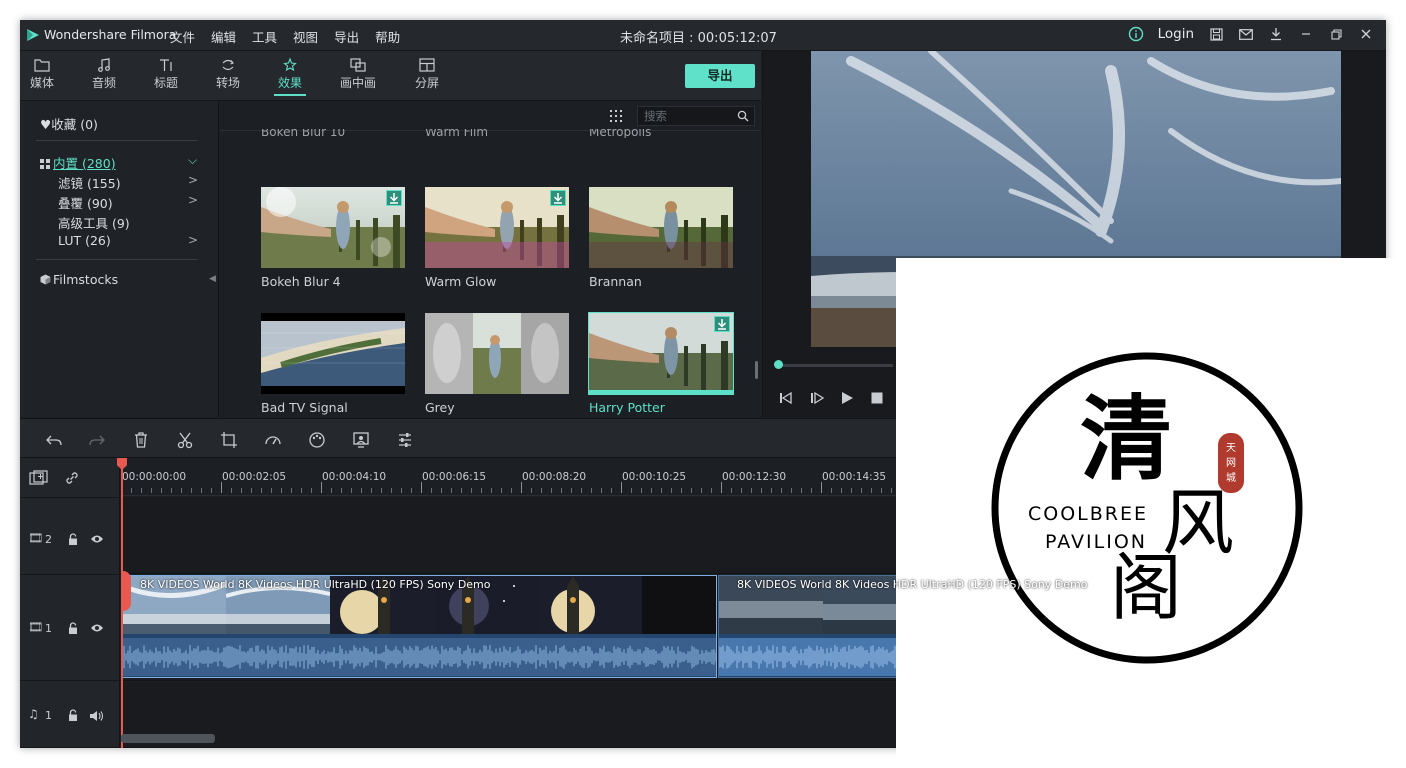 This screenshot has height=768, width=1406. What do you see at coordinates (89, 182) in the screenshot?
I see `subcategory-filters: 滤镜 (155)` at bounding box center [89, 182].